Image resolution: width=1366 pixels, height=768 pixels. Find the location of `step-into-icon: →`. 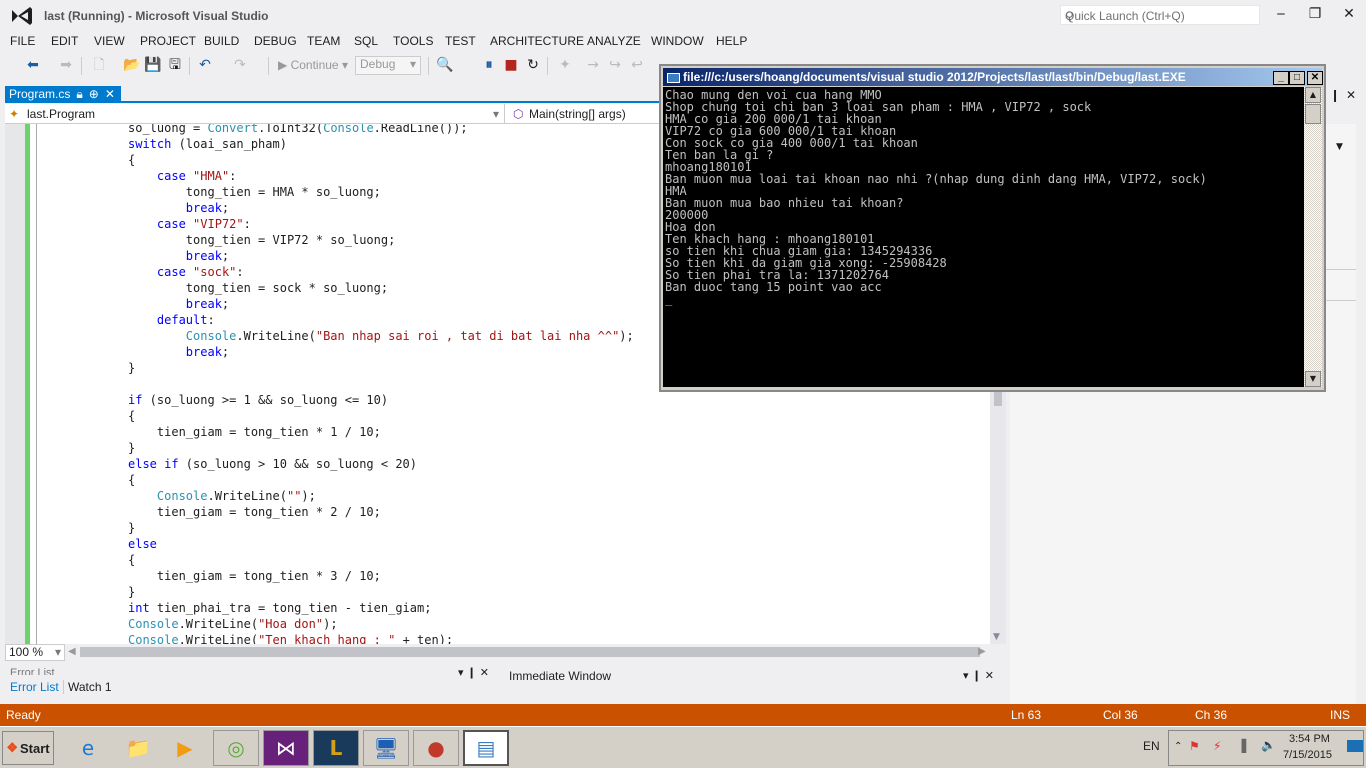

step-into-icon: → is located at coordinates (593, 65).